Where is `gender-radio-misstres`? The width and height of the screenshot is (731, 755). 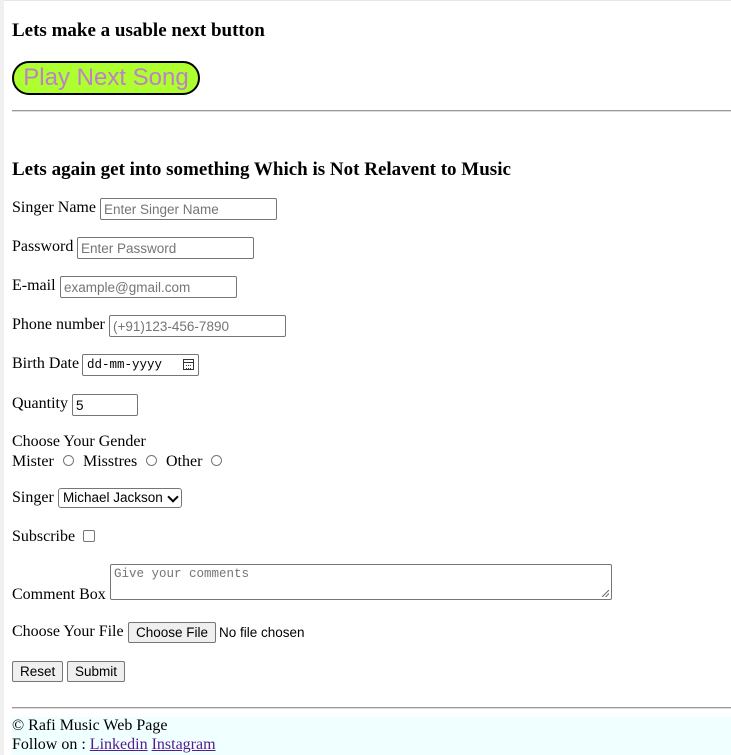 gender-radio-misstres is located at coordinates (151, 460).